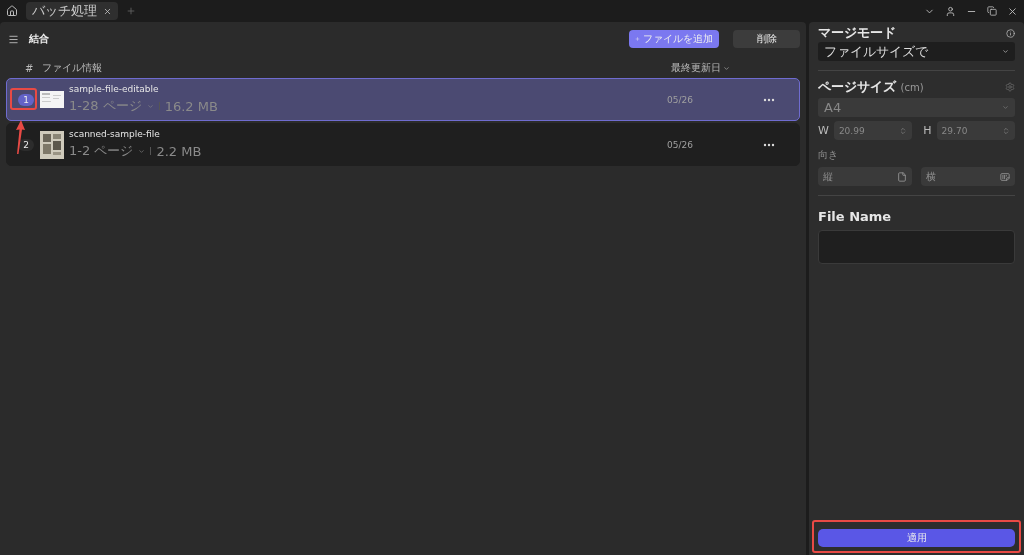 The width and height of the screenshot is (1024, 555). I want to click on landscape-page-icon, so click(1005, 176).